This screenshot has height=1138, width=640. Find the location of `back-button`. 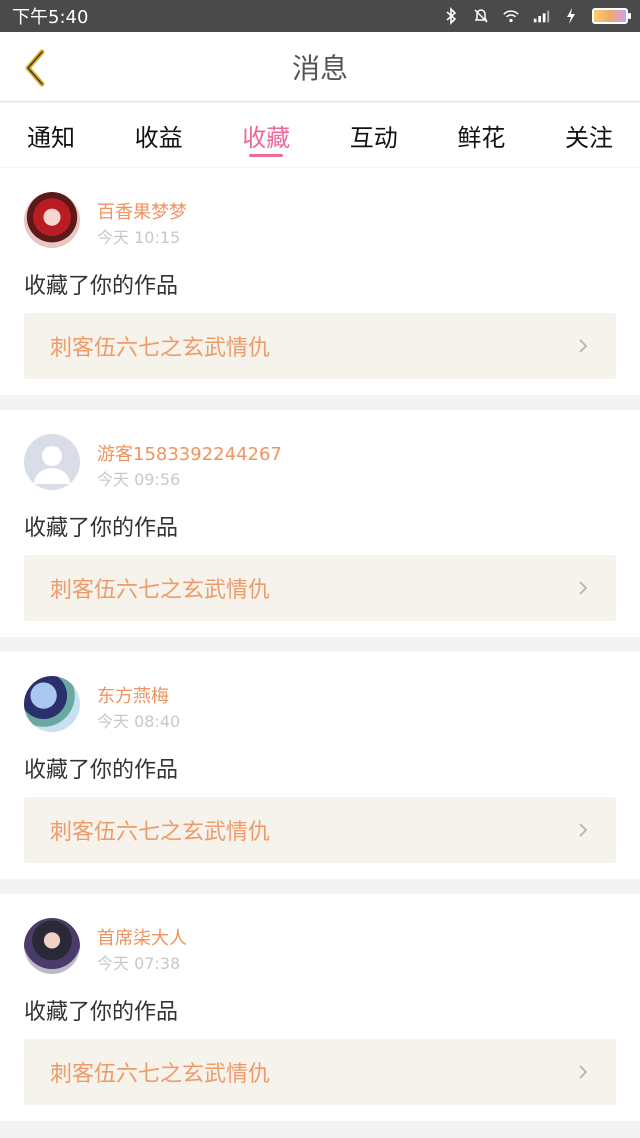

back-button is located at coordinates (34, 68).